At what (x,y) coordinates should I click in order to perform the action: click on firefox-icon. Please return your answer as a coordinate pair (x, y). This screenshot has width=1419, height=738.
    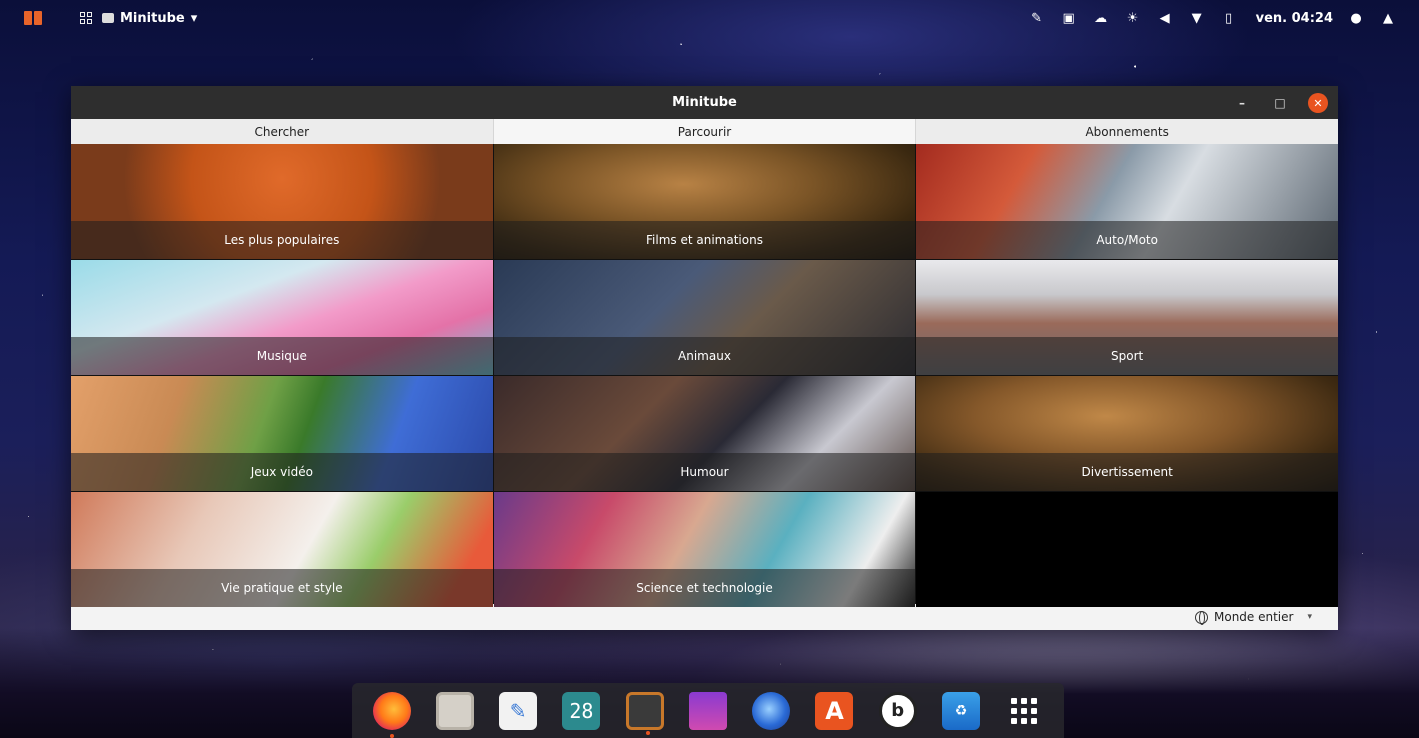
    Looking at the image, I should click on (391, 714).